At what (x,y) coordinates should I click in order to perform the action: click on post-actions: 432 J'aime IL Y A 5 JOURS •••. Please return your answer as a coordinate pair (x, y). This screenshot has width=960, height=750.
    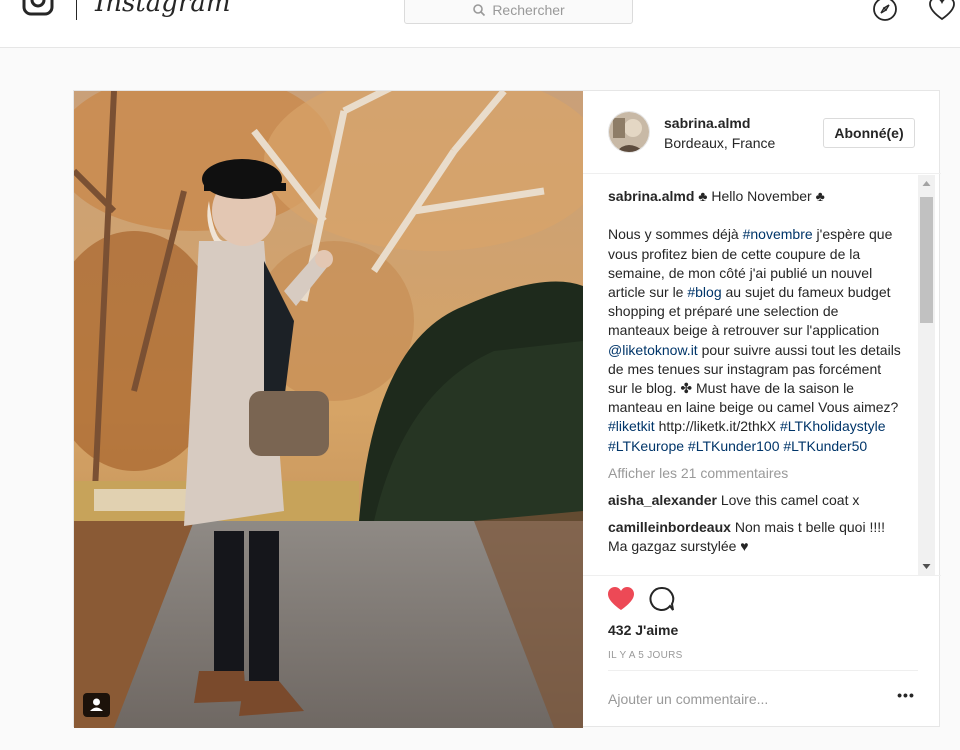
    Looking at the image, I should click on (762, 651).